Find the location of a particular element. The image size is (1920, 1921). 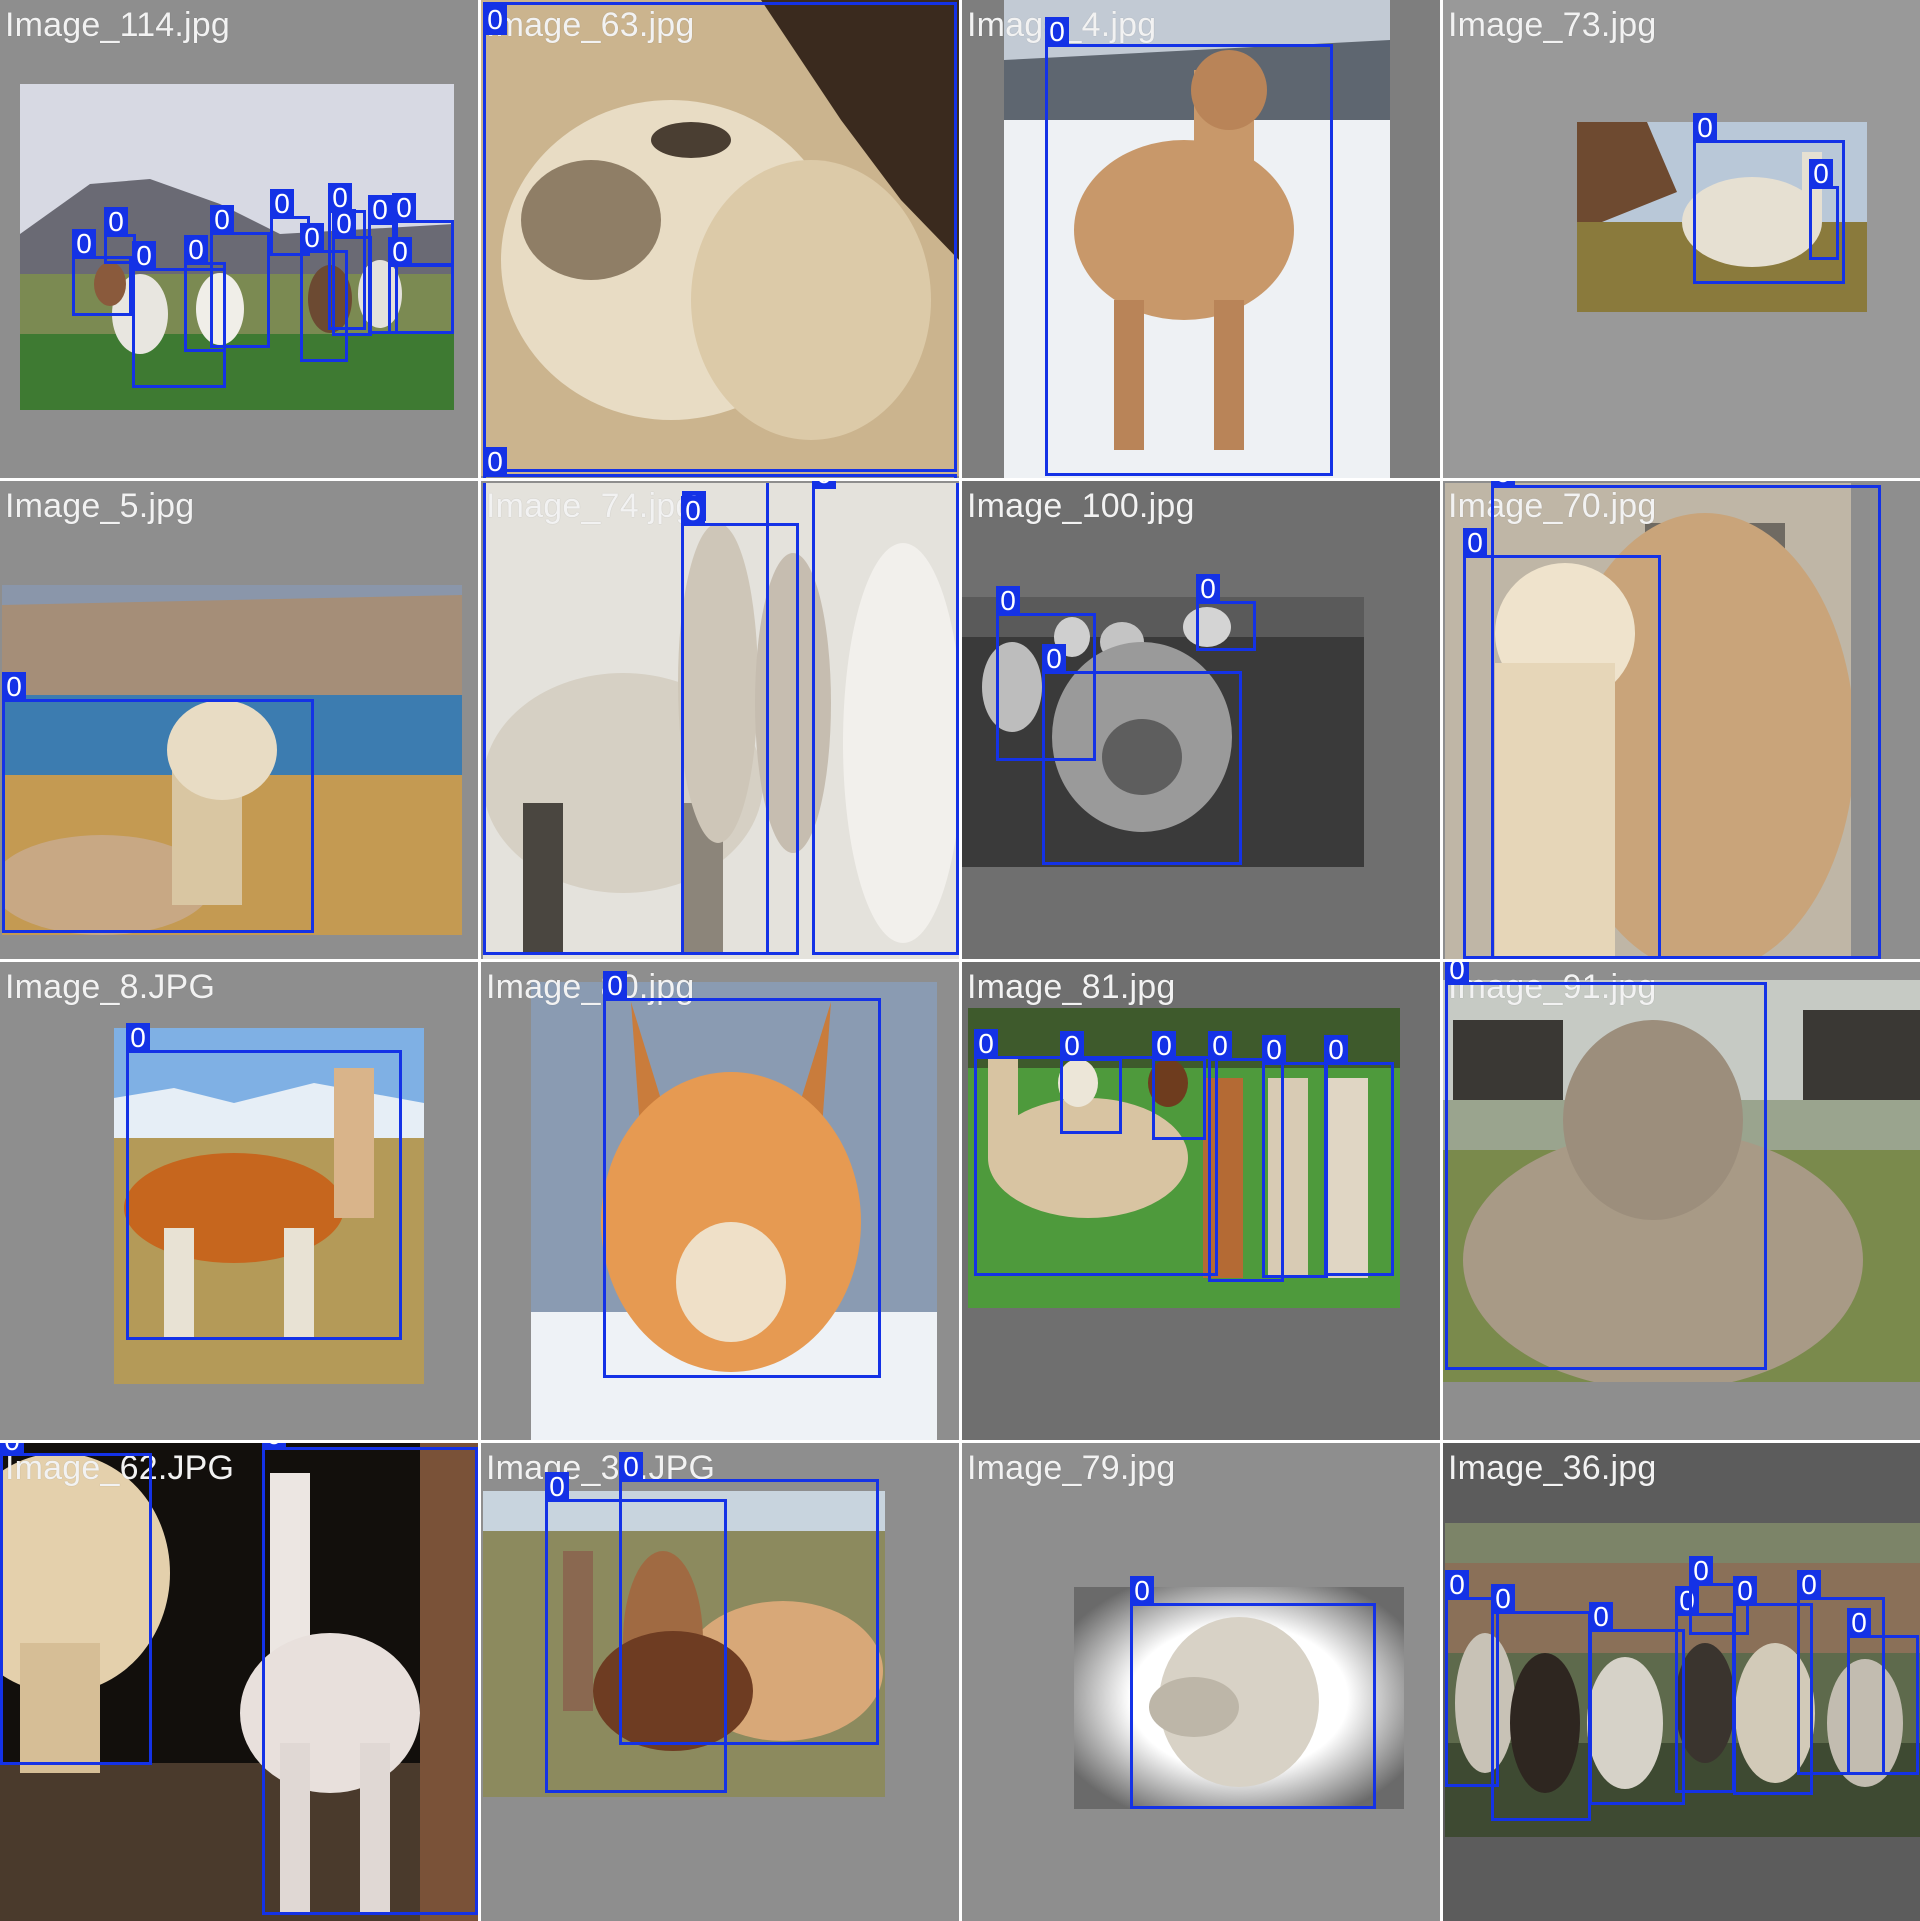

tile-image-79: Image_79.jpg 0 is located at coordinates (1201, 1682).